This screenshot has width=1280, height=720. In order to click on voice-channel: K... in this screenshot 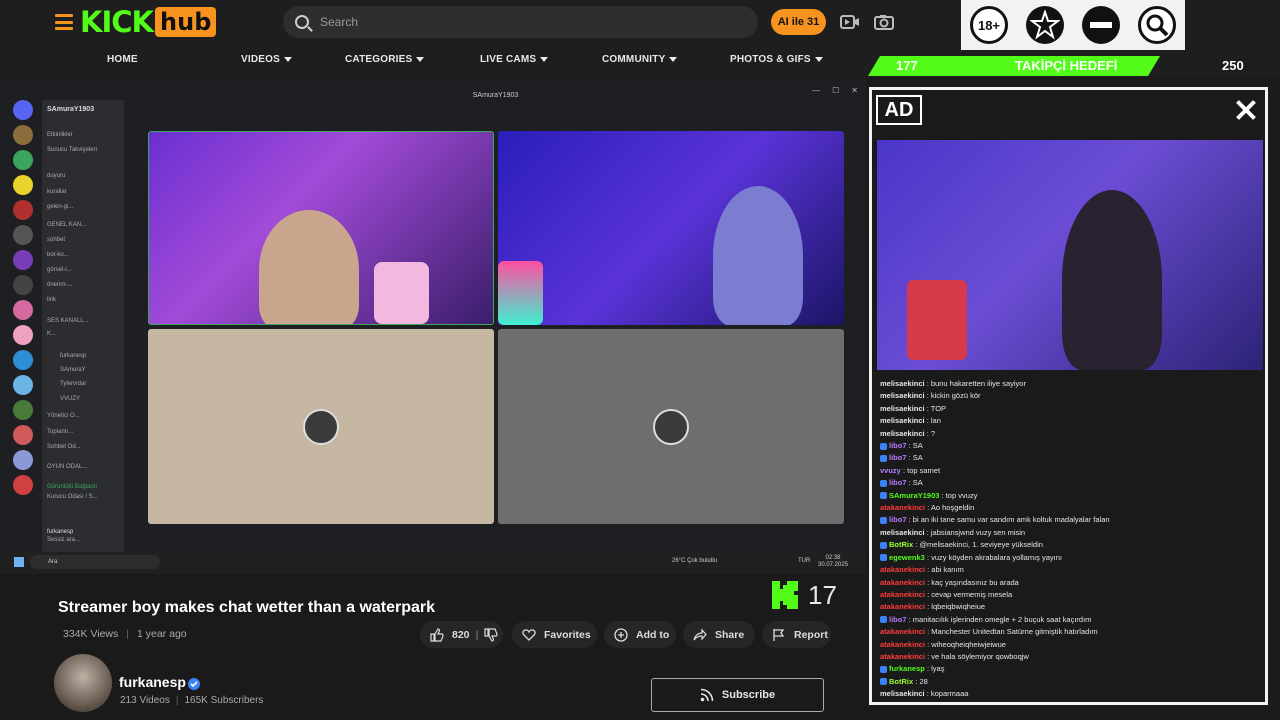, I will do `click(51, 334)`.